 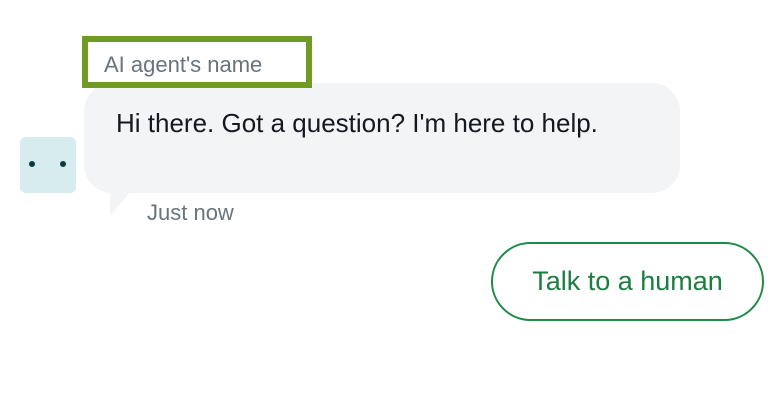 I want to click on agent-name-highlight: AI agent's name, so click(x=197, y=62).